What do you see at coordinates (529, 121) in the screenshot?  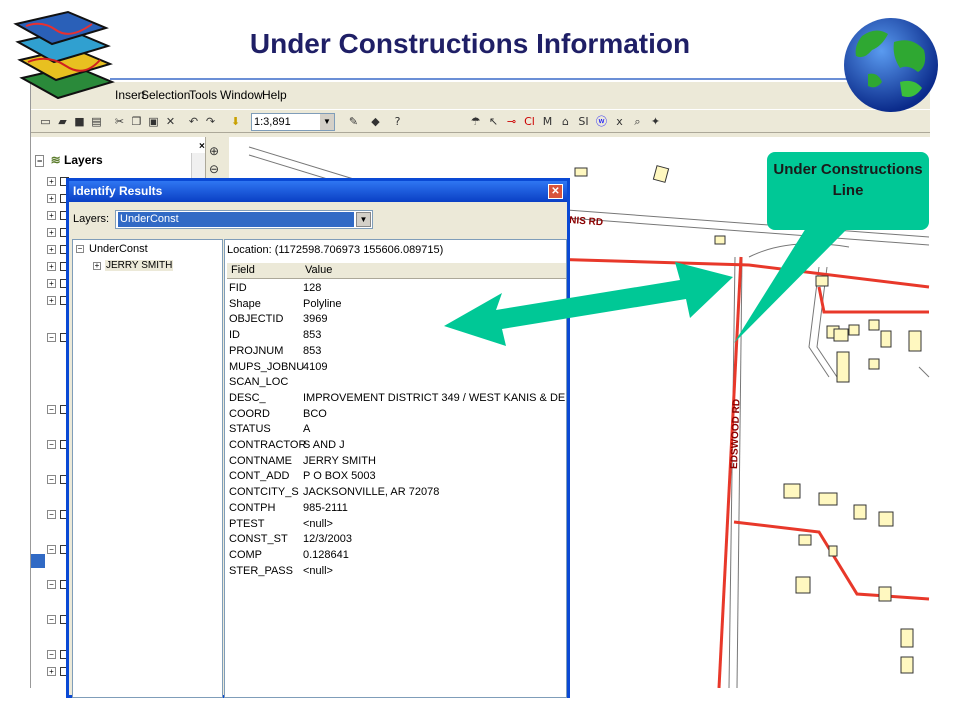 I see `custom-tool-4-icon: Cl` at bounding box center [529, 121].